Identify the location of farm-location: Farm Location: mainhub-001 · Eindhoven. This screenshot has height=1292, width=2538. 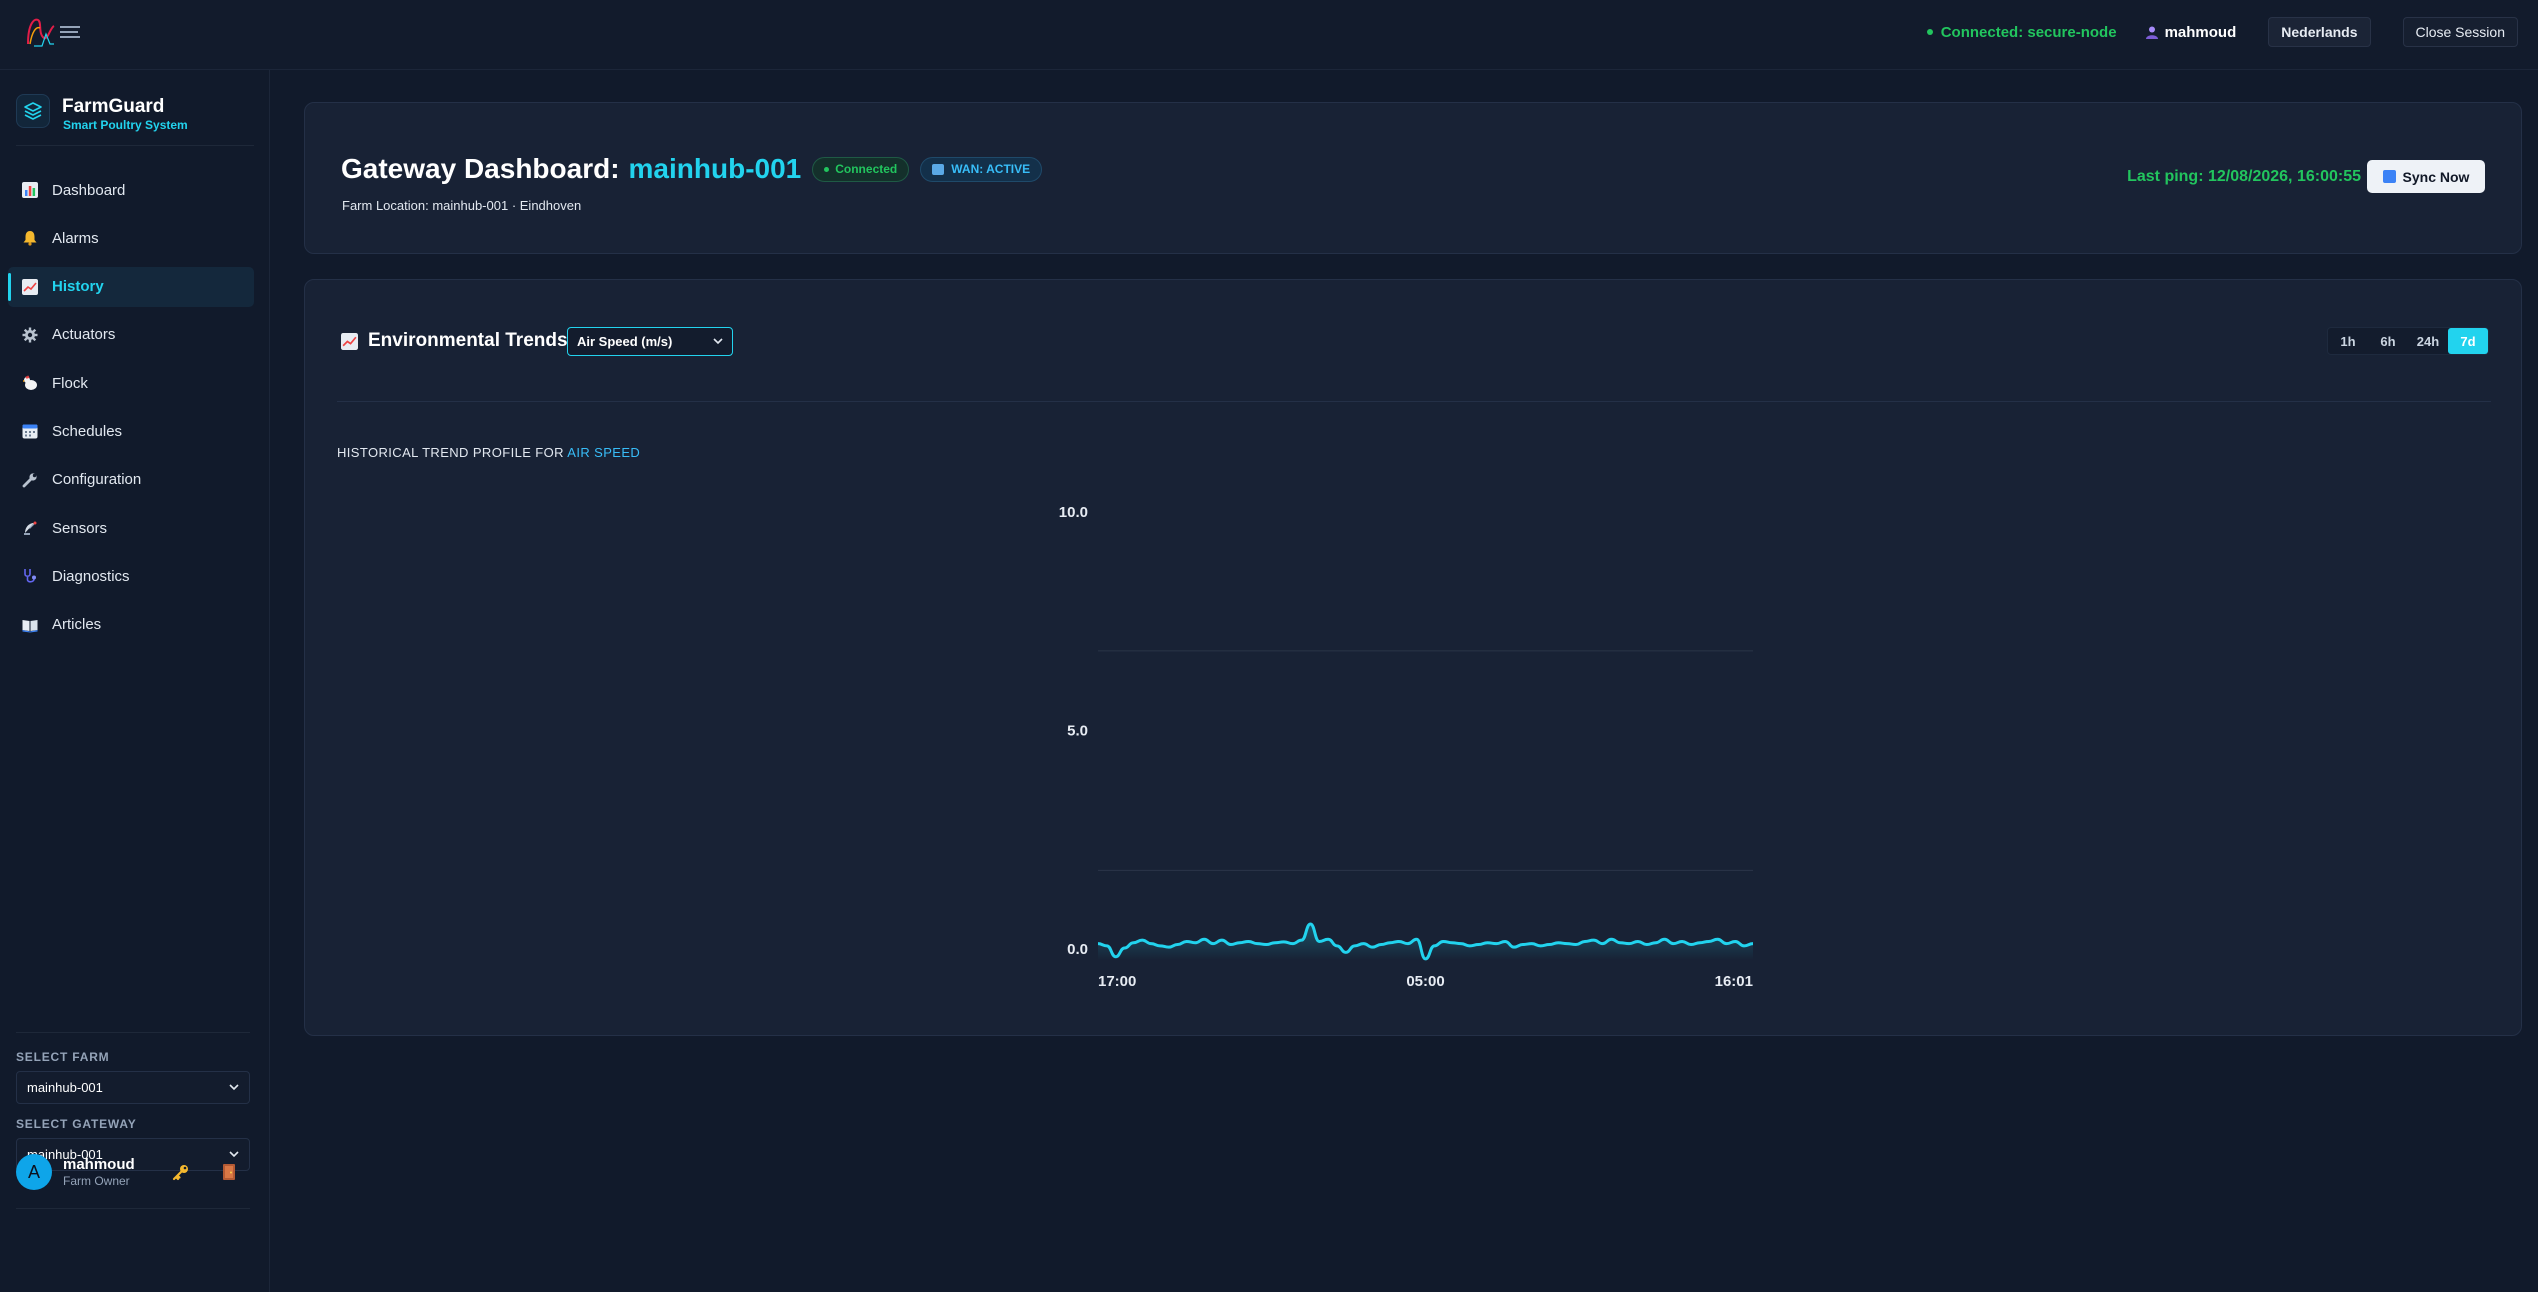
(462, 205).